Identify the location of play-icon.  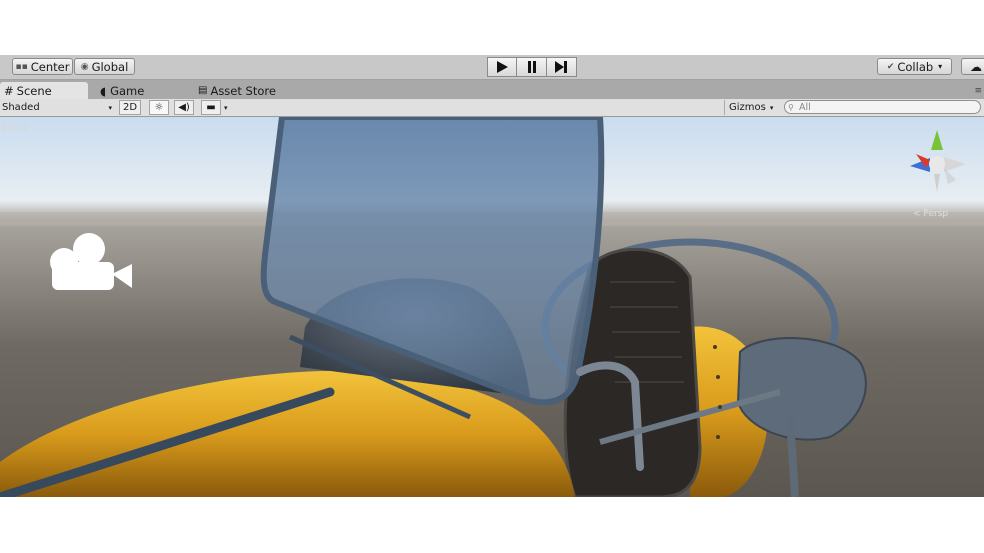
(502, 67).